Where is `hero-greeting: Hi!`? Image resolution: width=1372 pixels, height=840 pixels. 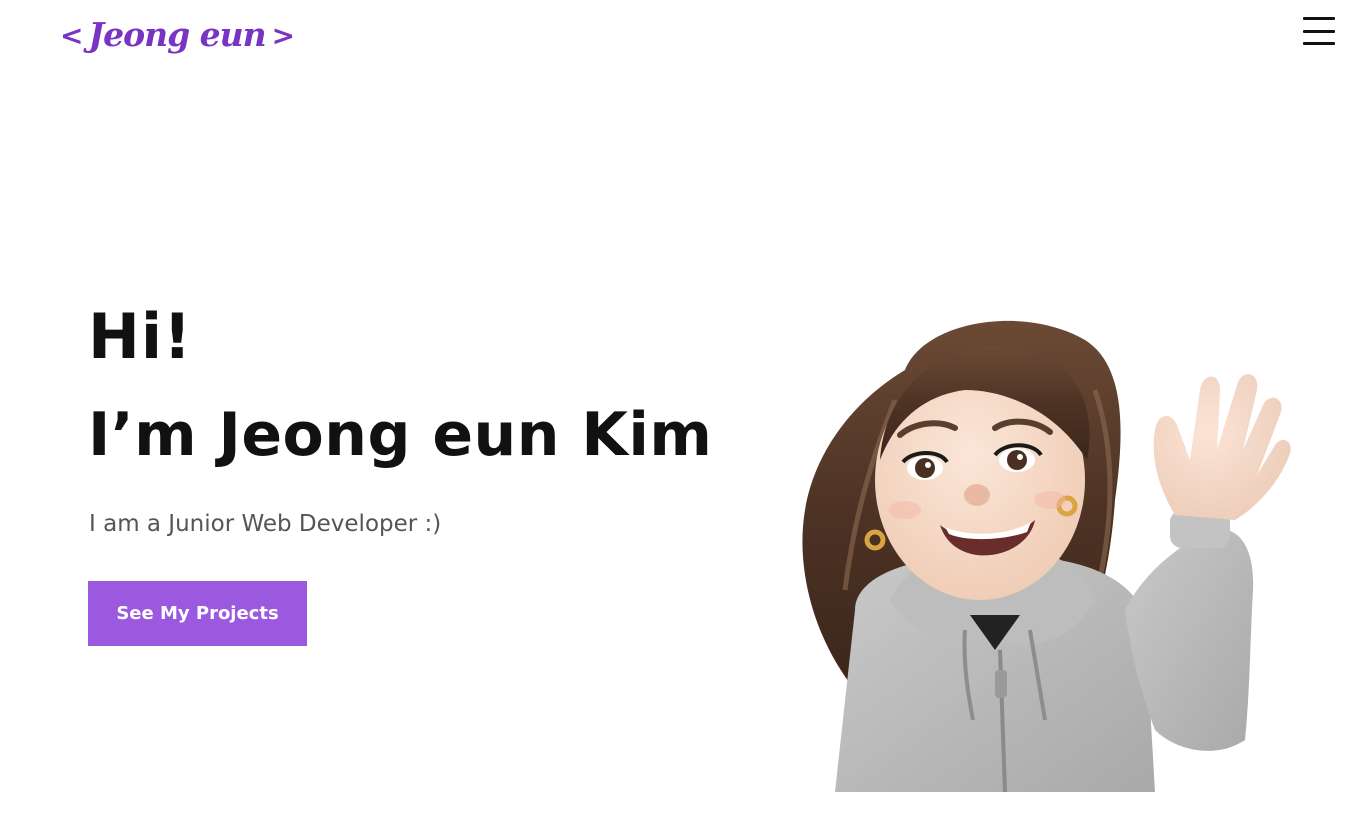
hero-greeting: Hi! is located at coordinates (140, 336).